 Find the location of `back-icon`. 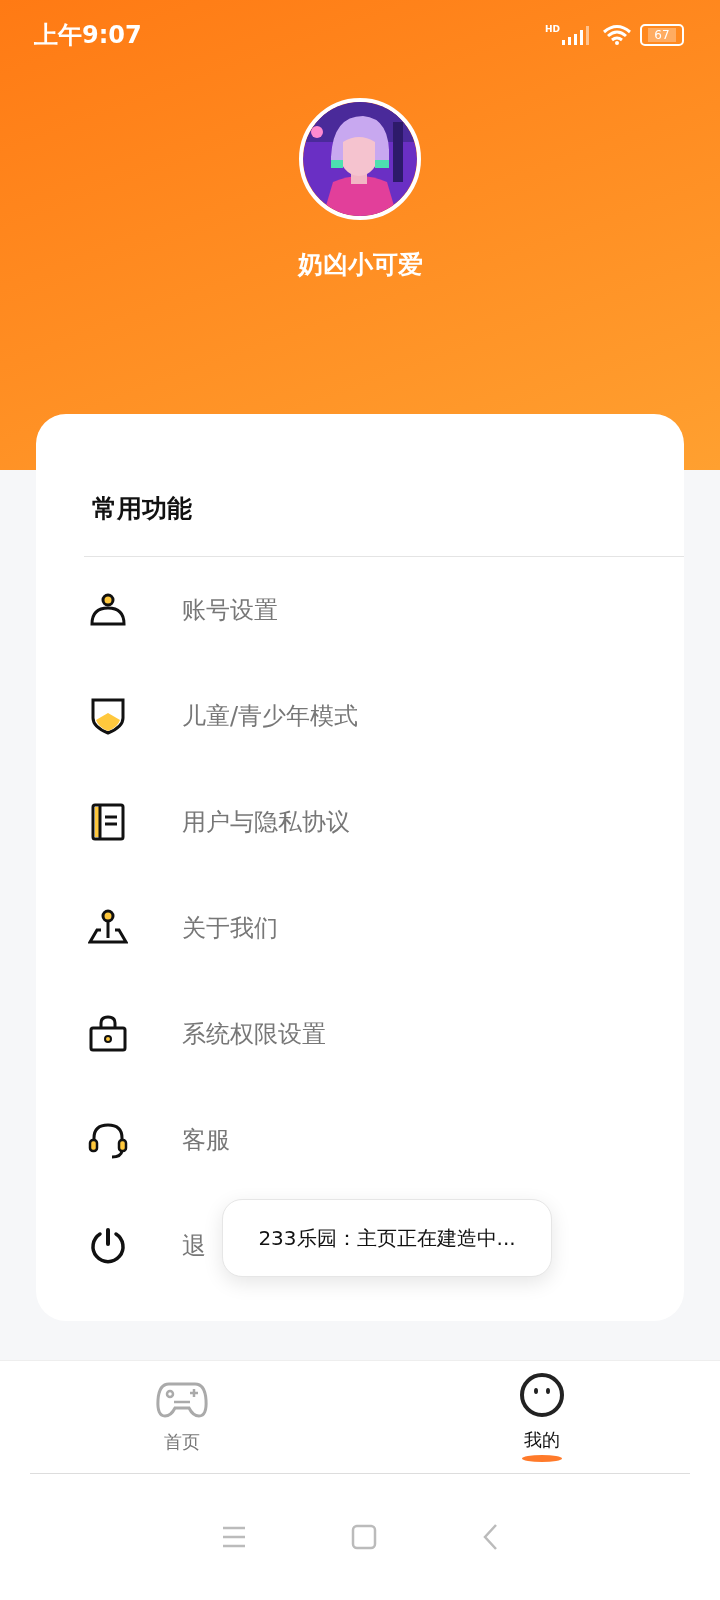

back-icon is located at coordinates (489, 1537).